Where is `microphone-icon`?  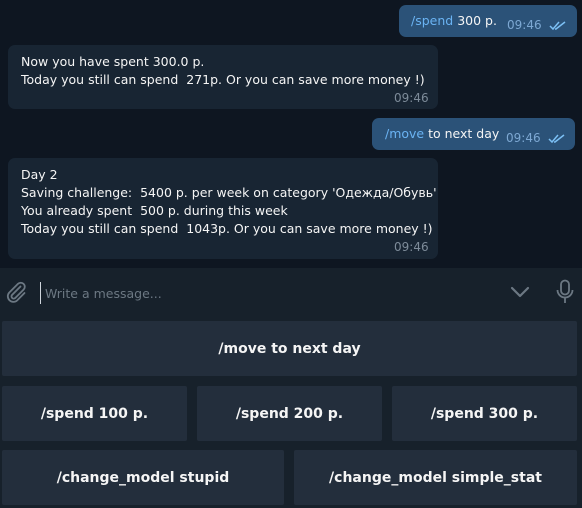
microphone-icon is located at coordinates (565, 292).